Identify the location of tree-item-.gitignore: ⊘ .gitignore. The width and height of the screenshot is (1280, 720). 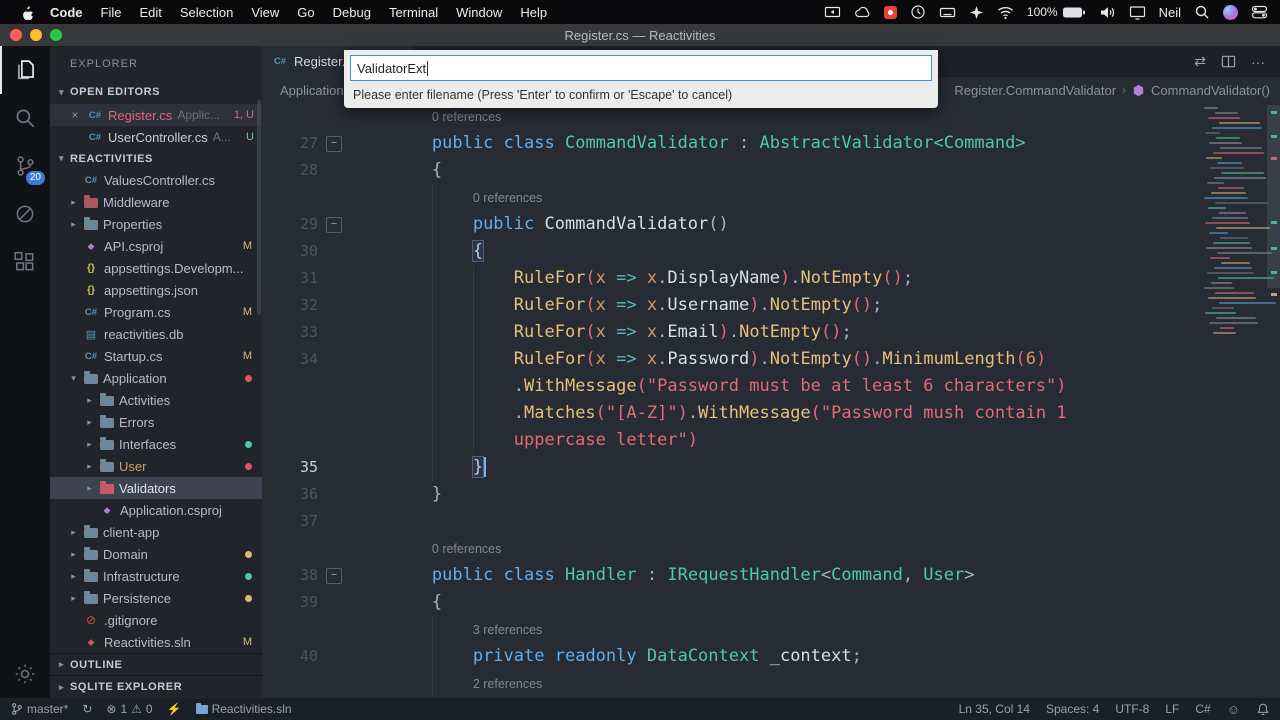
(156, 620).